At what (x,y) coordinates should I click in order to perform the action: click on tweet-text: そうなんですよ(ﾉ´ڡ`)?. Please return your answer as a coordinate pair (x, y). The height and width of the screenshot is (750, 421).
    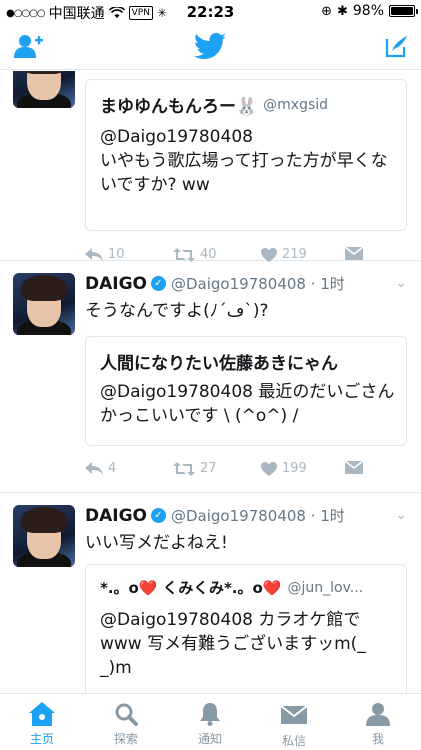
    Looking at the image, I should click on (177, 311).